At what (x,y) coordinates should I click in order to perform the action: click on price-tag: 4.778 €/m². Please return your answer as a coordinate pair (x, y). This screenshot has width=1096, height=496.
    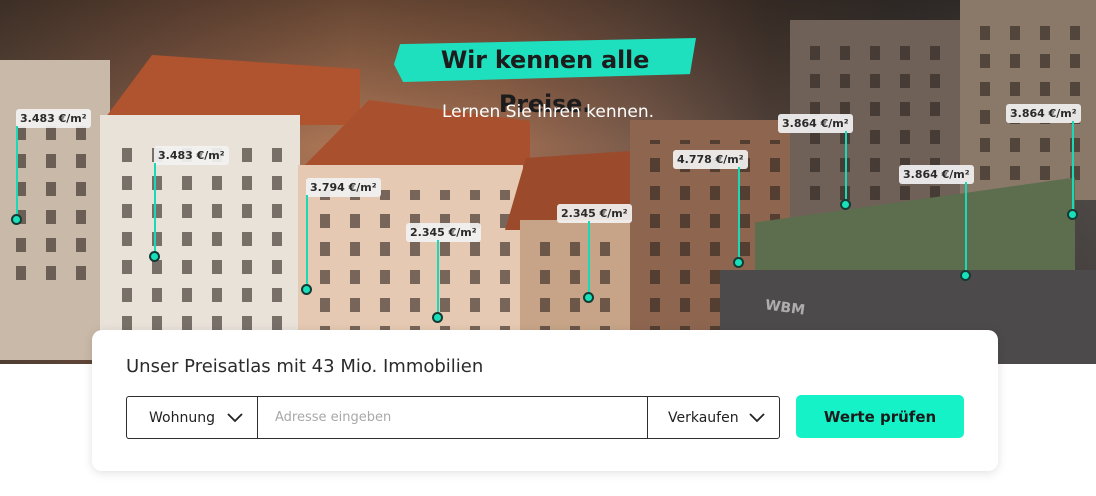
    Looking at the image, I should click on (710, 159).